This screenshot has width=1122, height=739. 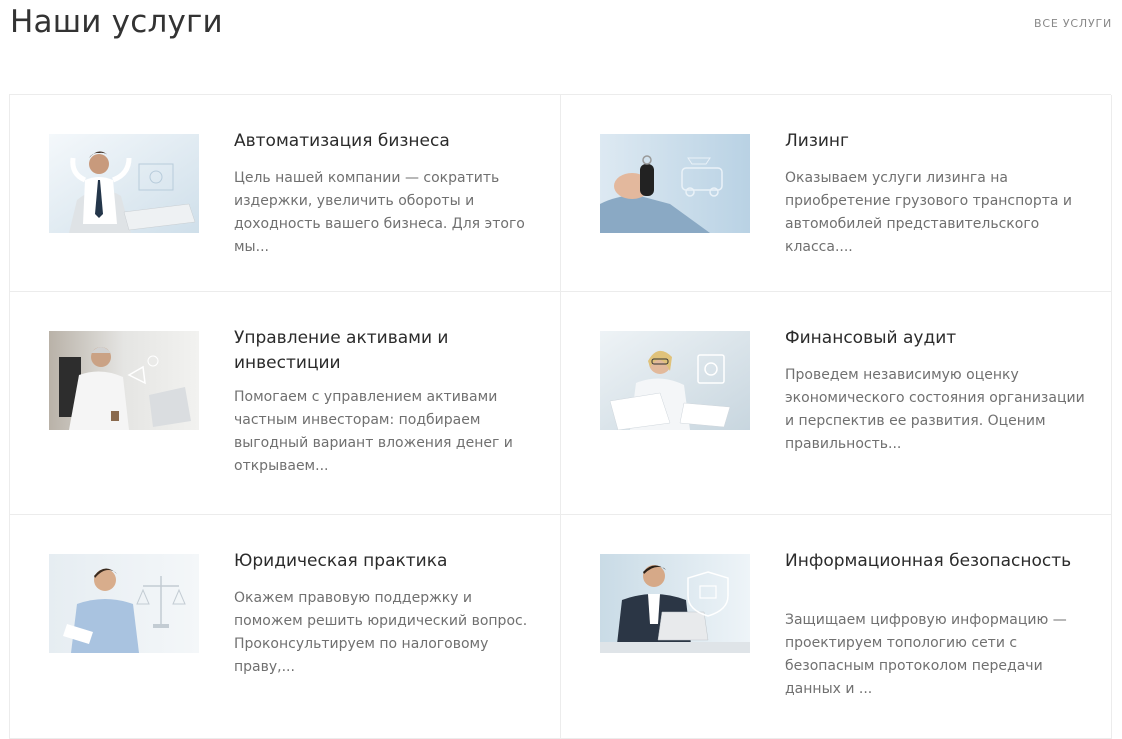 I want to click on car-key-leasing-photo, so click(x=675, y=183).